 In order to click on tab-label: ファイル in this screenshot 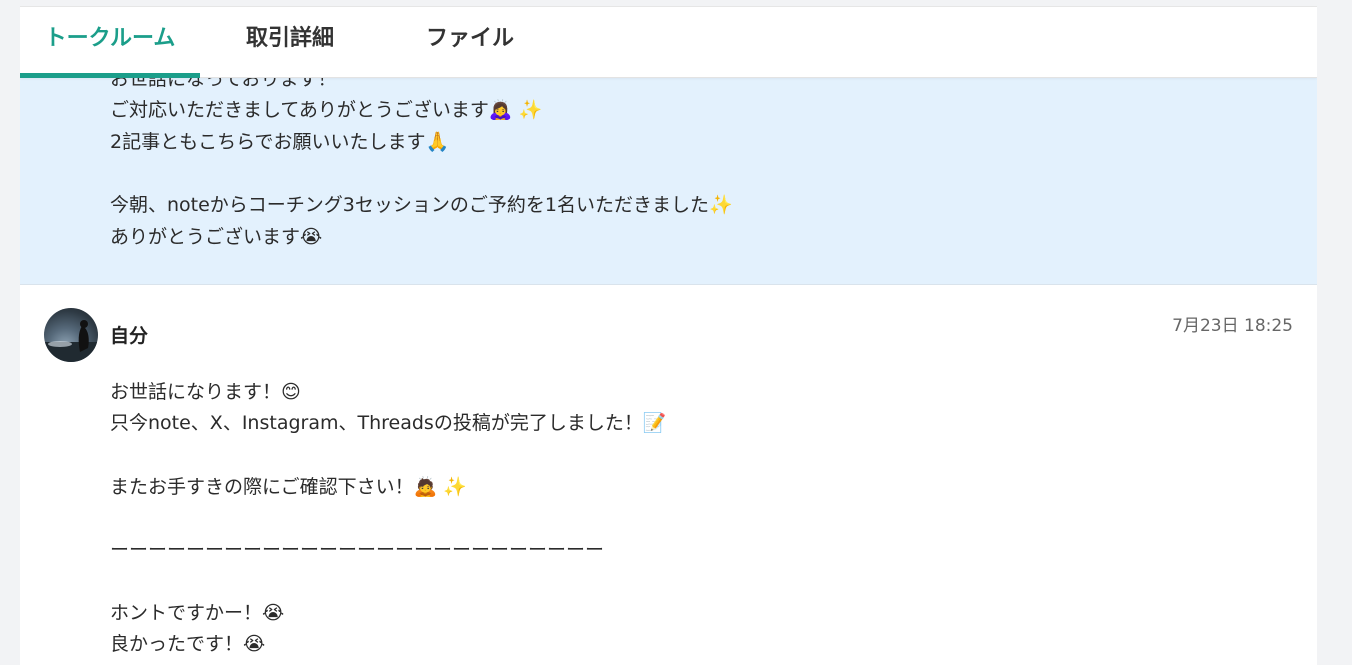, I will do `click(469, 38)`.